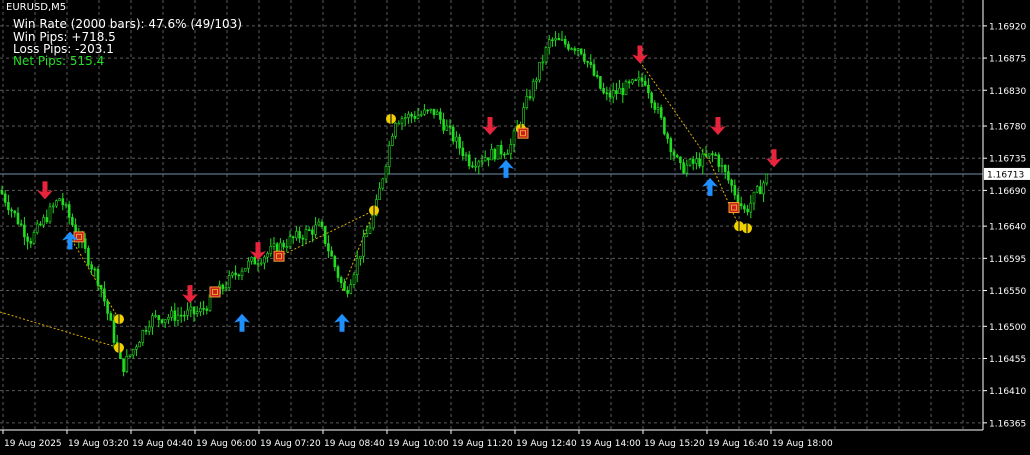 The height and width of the screenshot is (455, 1030). What do you see at coordinates (1007, 260) in the screenshot?
I see `price-tick-label: 1.16595` at bounding box center [1007, 260].